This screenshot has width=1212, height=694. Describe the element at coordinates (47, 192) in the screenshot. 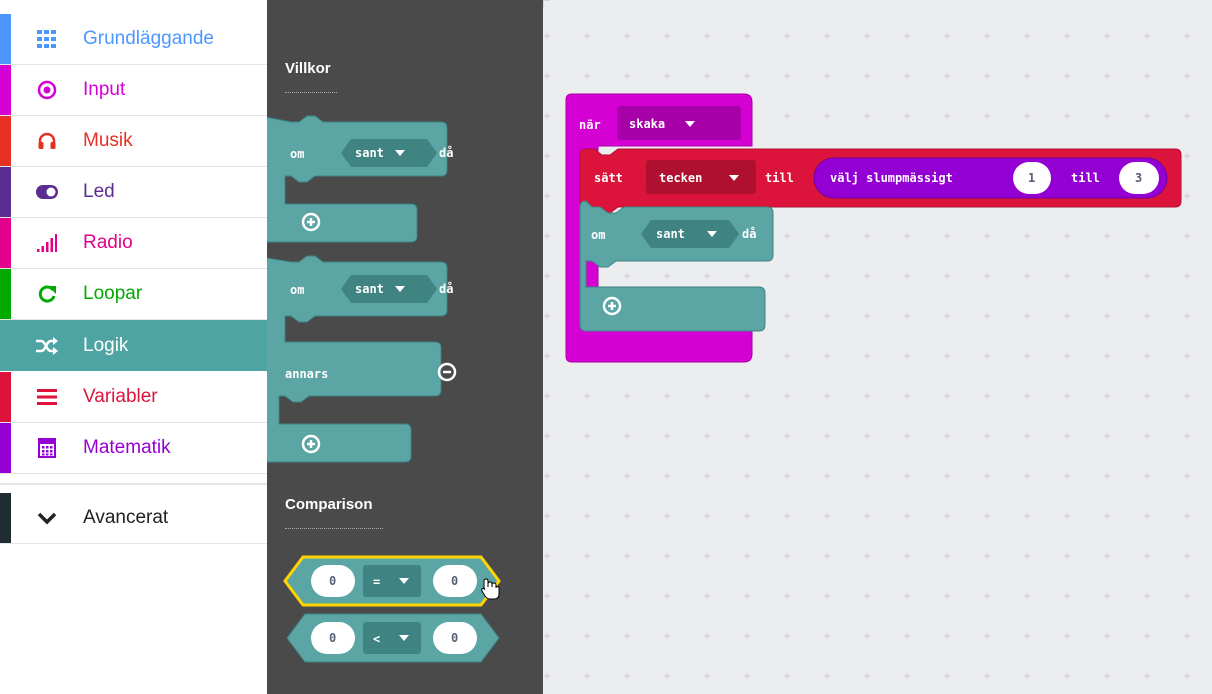

I see `toggle-icon` at that location.